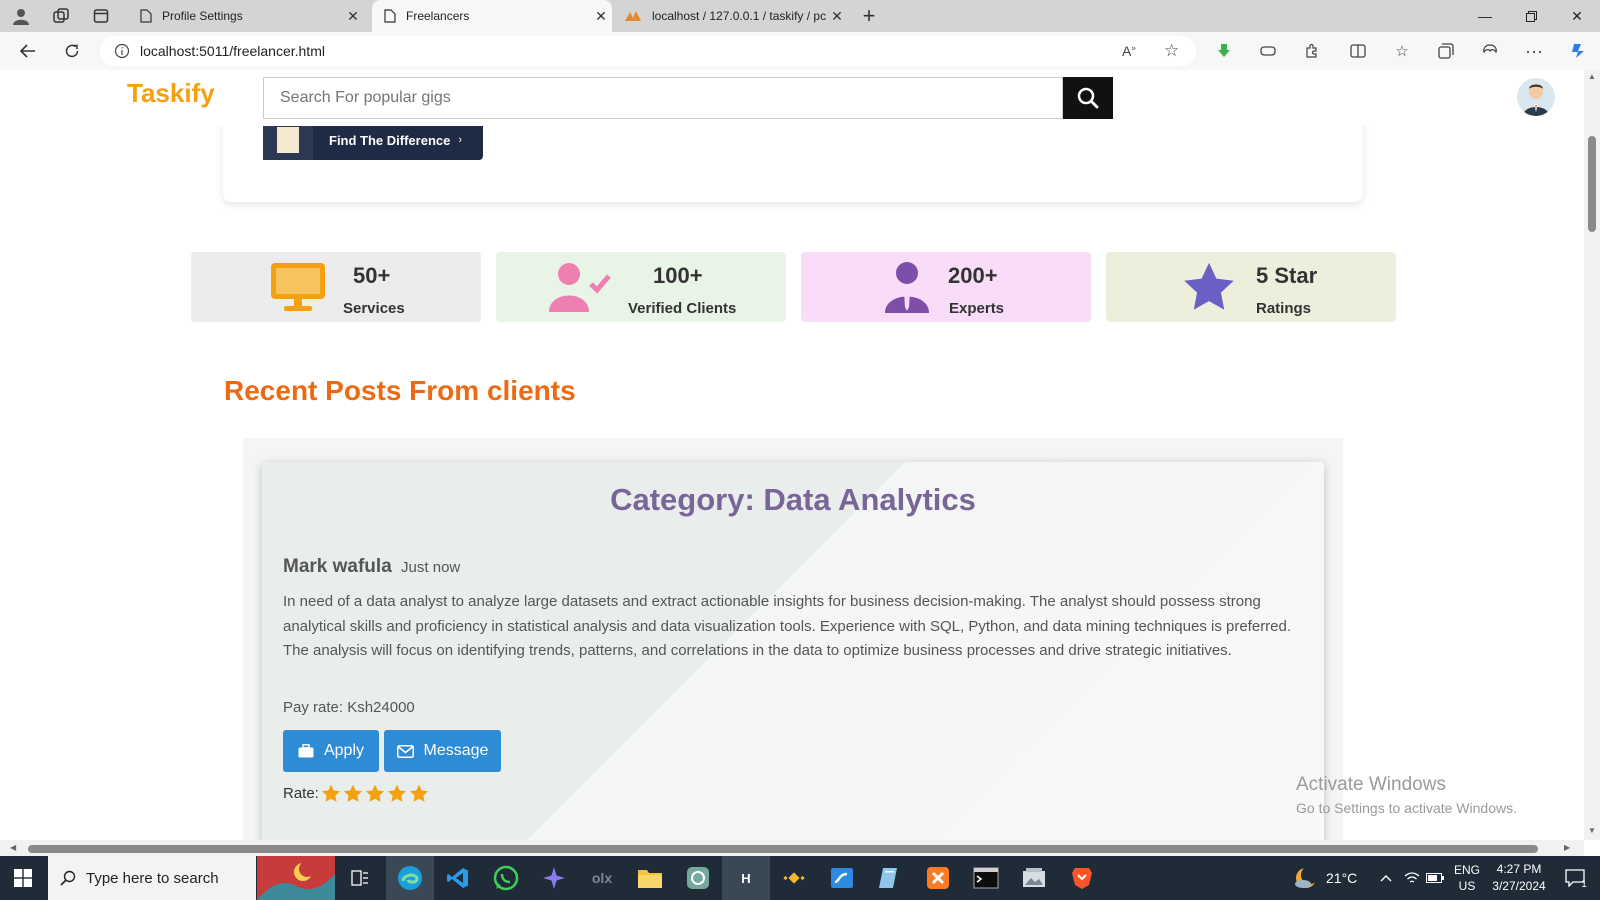 The width and height of the screenshot is (1600, 900). What do you see at coordinates (1531, 16) in the screenshot?
I see `restore-icon` at bounding box center [1531, 16].